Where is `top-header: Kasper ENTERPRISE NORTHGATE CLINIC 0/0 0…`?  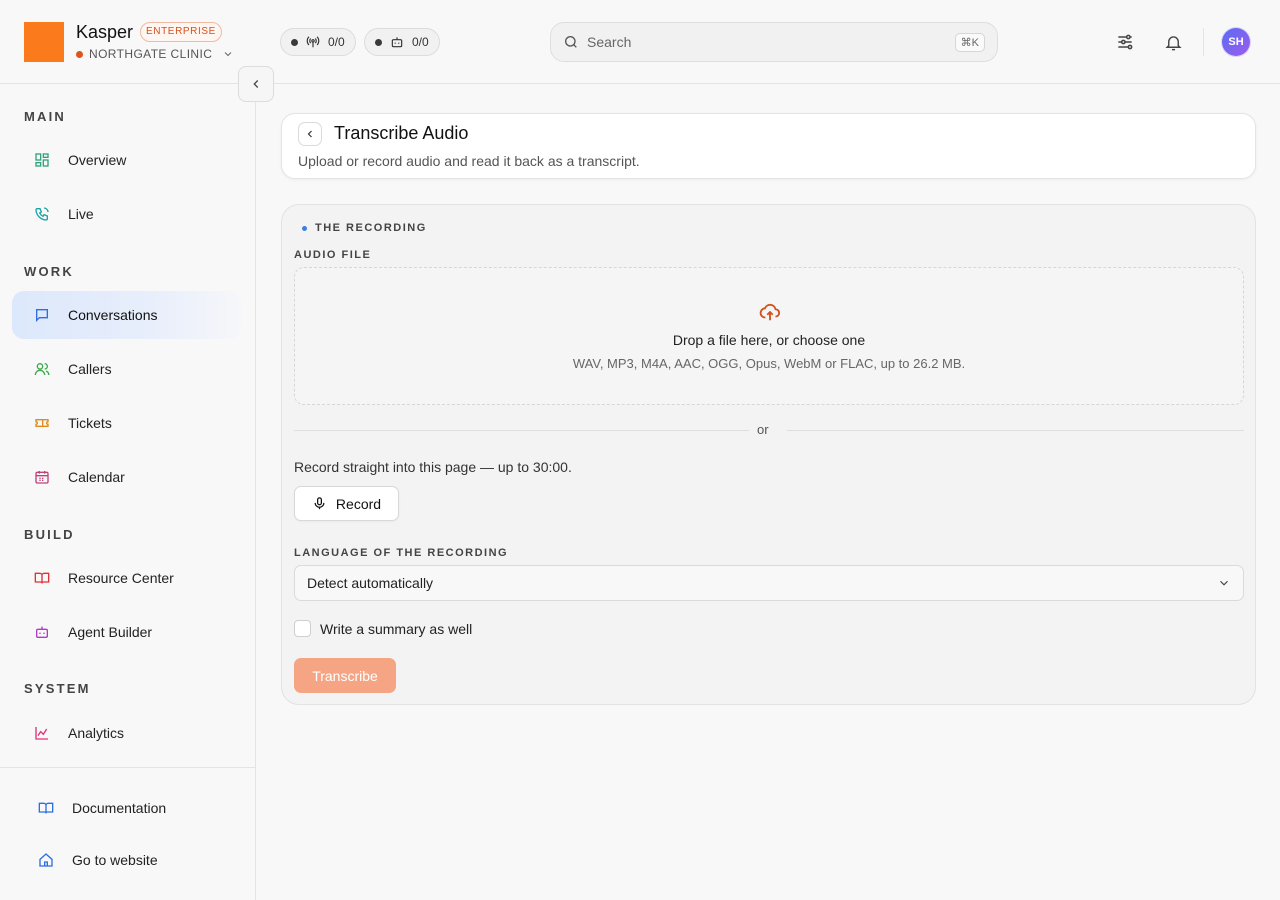 top-header: Kasper ENTERPRISE NORTHGATE CLINIC 0/0 0… is located at coordinates (640, 42).